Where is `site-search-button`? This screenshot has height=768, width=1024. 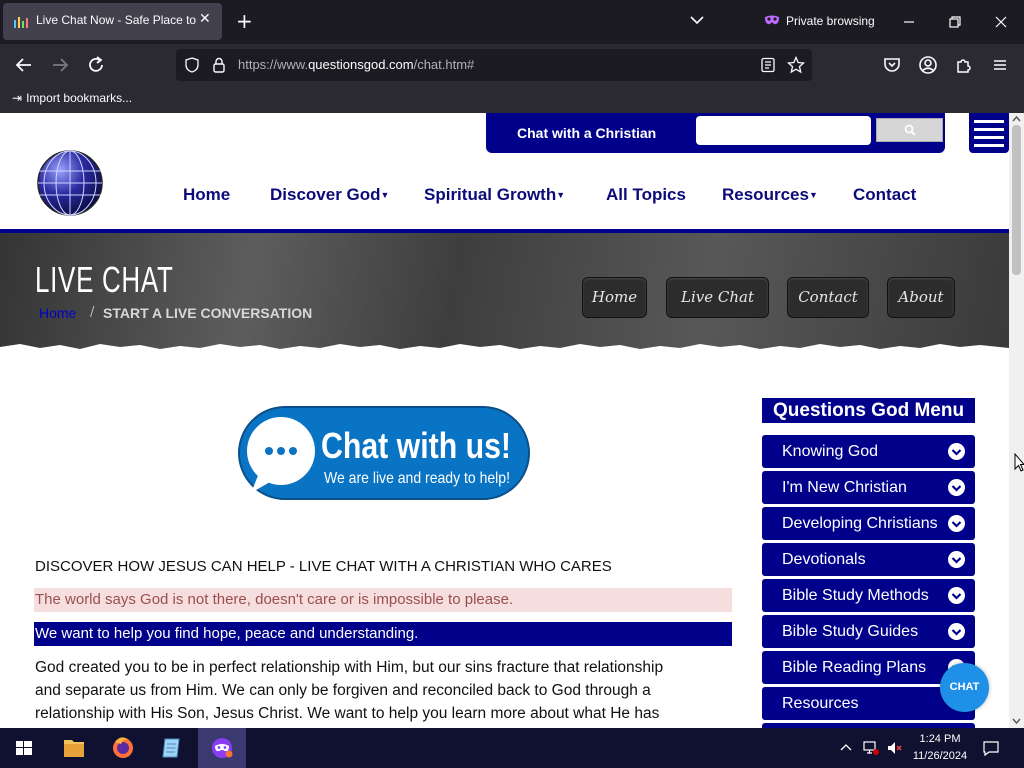 site-search-button is located at coordinates (909, 130).